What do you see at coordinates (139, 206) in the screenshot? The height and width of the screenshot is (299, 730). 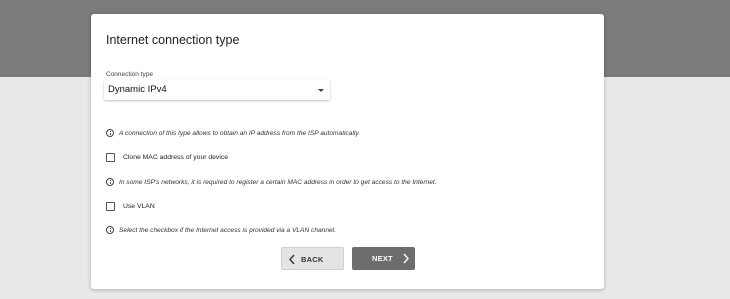 I see `use-vlan-label: Use VLAN` at bounding box center [139, 206].